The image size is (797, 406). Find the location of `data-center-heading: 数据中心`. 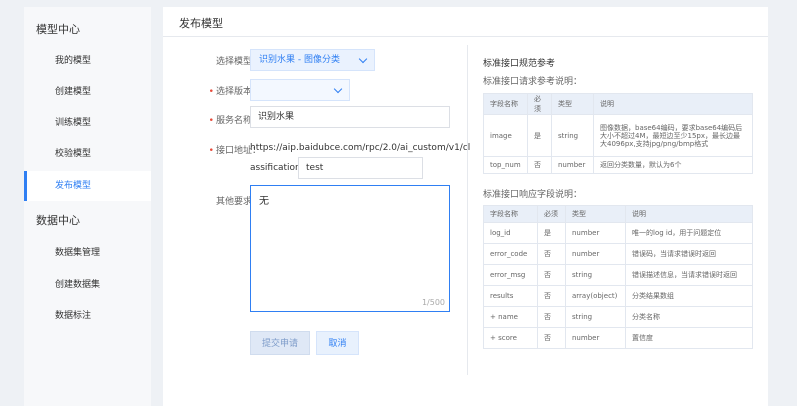

data-center-heading: 数据中心 is located at coordinates (58, 220).